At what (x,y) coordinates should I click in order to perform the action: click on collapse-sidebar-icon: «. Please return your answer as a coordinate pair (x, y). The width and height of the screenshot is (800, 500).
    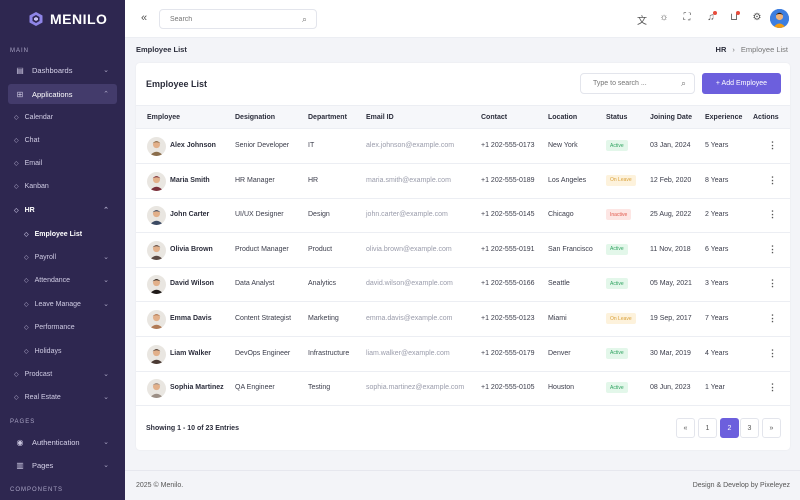
    Looking at the image, I should click on (144, 18).